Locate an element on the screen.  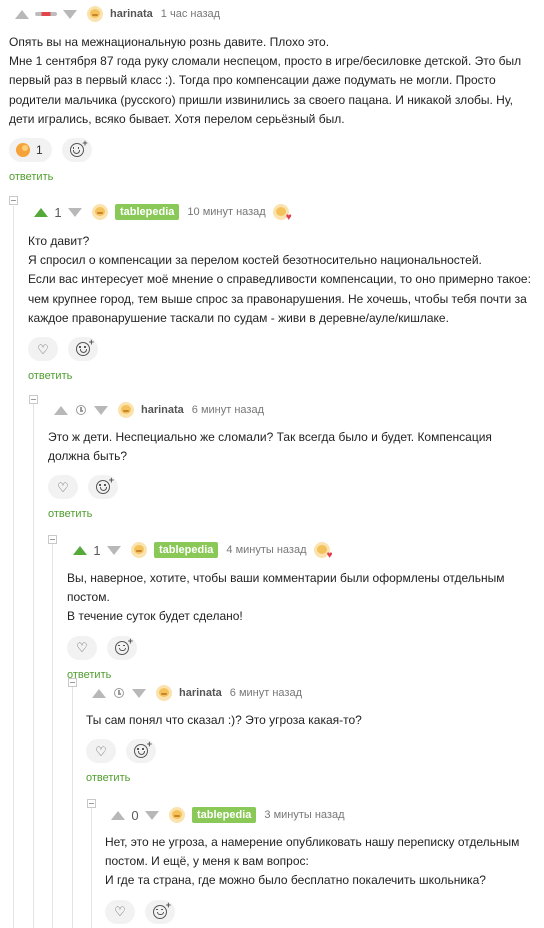
rating-count: 0 is located at coordinates (135, 815).